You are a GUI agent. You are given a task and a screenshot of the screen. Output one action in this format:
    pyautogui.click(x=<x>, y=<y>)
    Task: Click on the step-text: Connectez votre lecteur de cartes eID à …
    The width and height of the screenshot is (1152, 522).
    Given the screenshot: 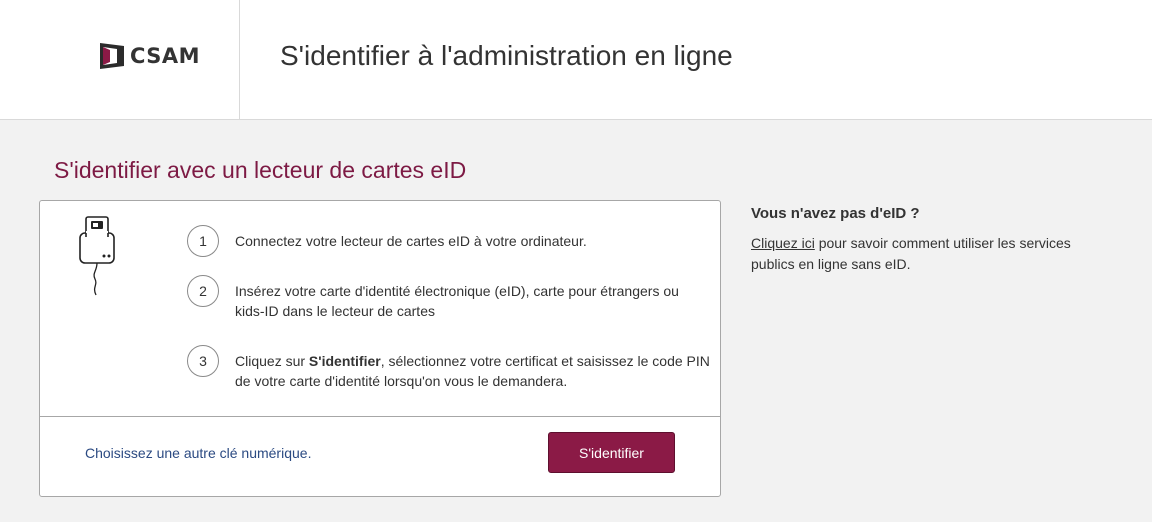 What is the action you would take?
    pyautogui.click(x=411, y=241)
    